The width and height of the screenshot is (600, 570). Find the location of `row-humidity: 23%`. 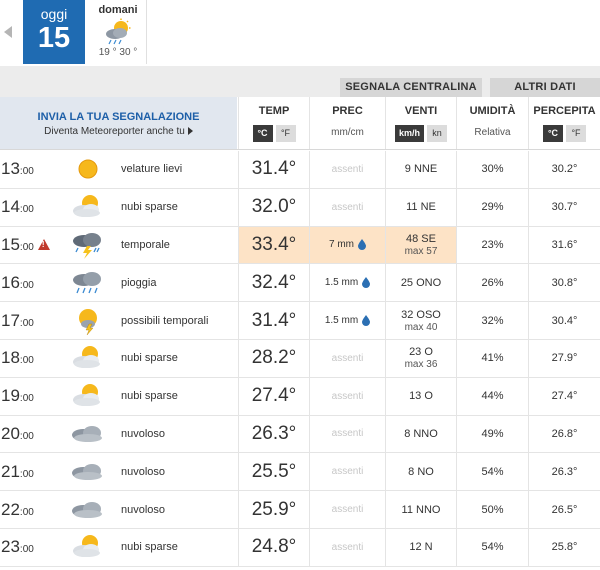

row-humidity: 23% is located at coordinates (492, 245).